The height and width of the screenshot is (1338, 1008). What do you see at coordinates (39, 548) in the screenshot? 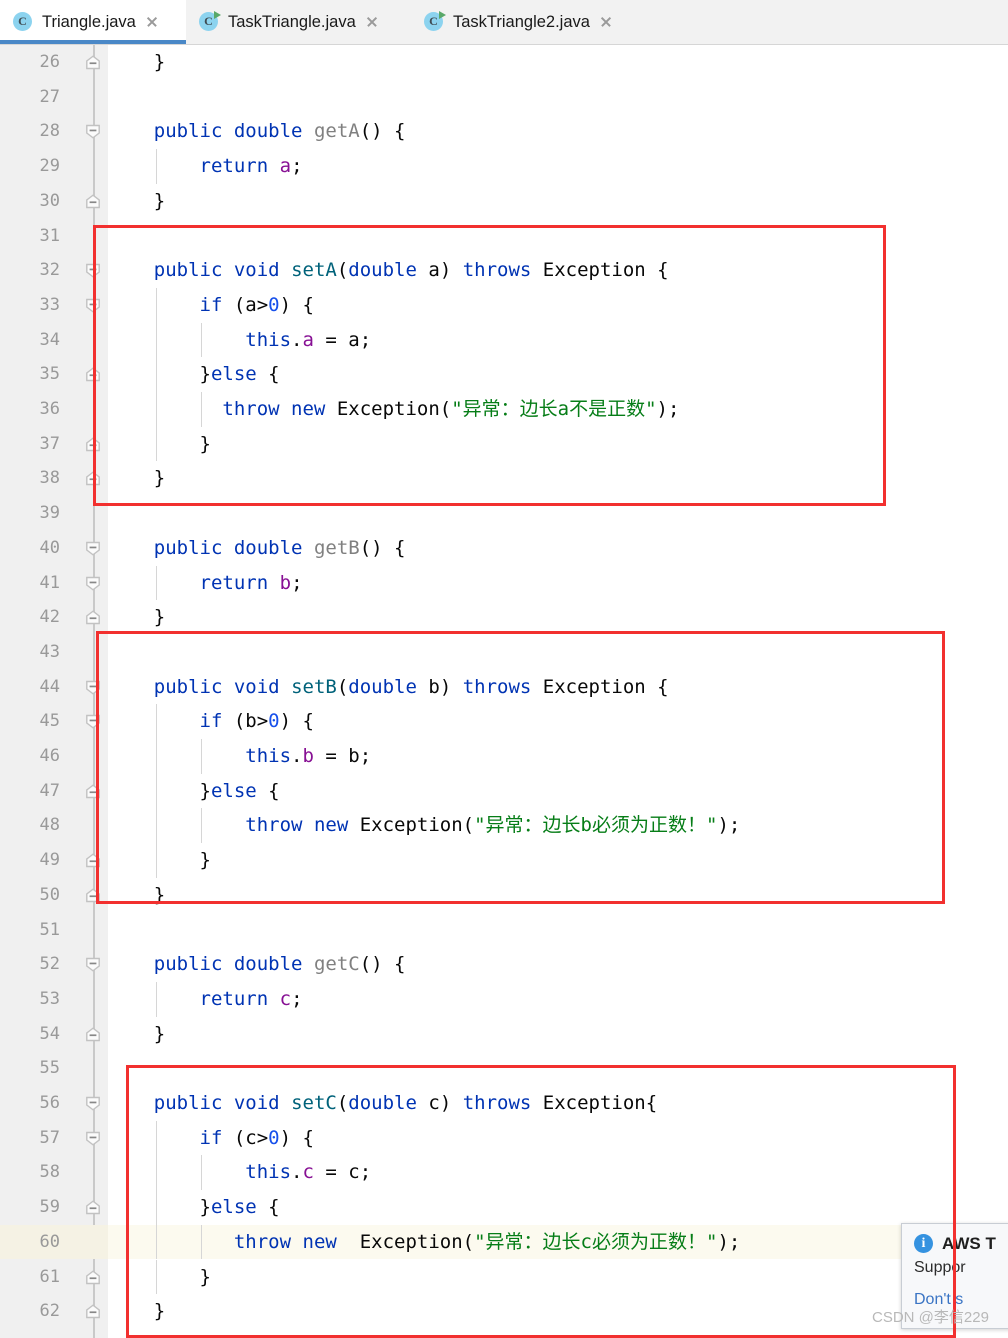
I see `line-number: 40` at bounding box center [39, 548].